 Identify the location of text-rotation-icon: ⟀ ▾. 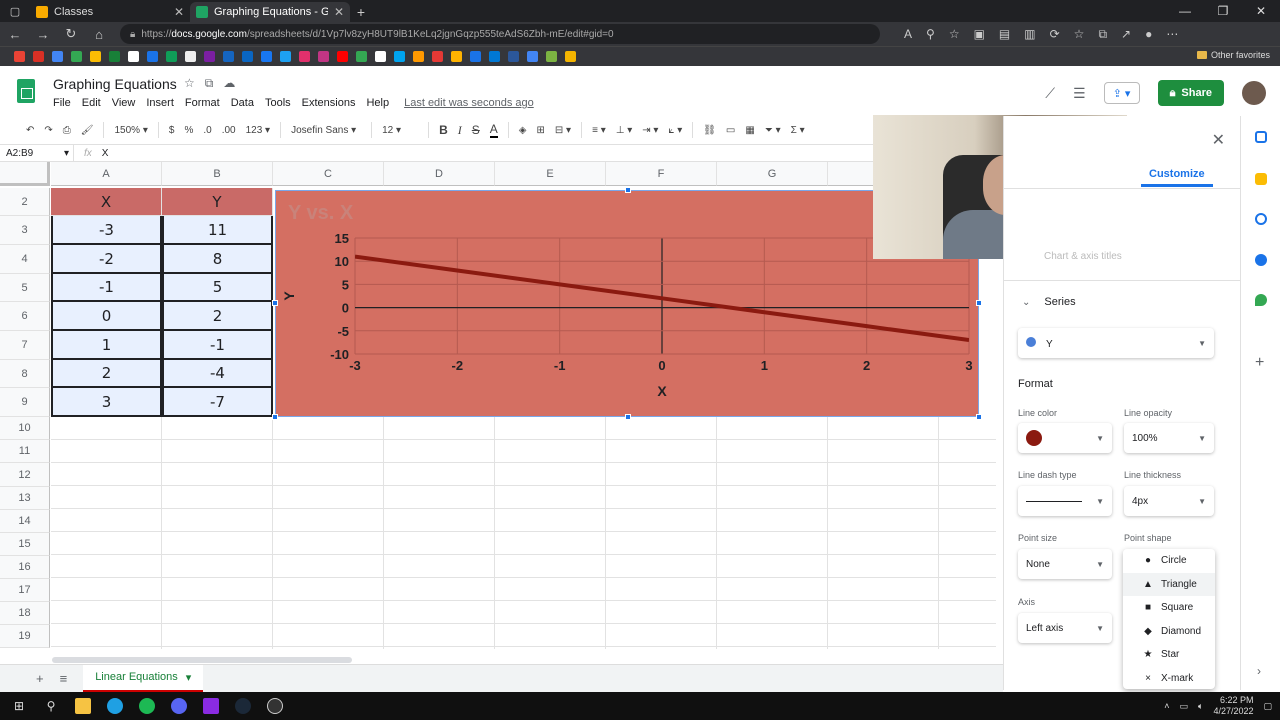
(675, 130).